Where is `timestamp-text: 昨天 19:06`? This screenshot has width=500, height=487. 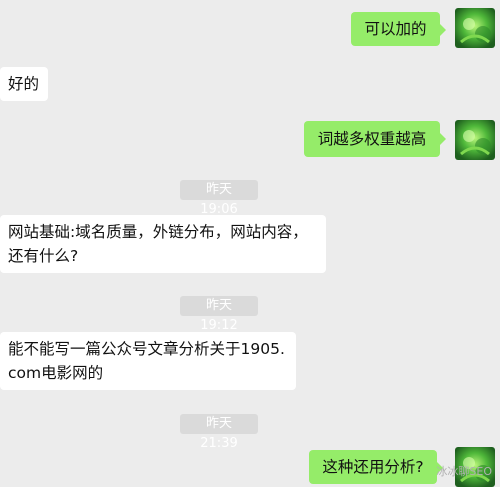 timestamp-text: 昨天 19:06 is located at coordinates (219, 199).